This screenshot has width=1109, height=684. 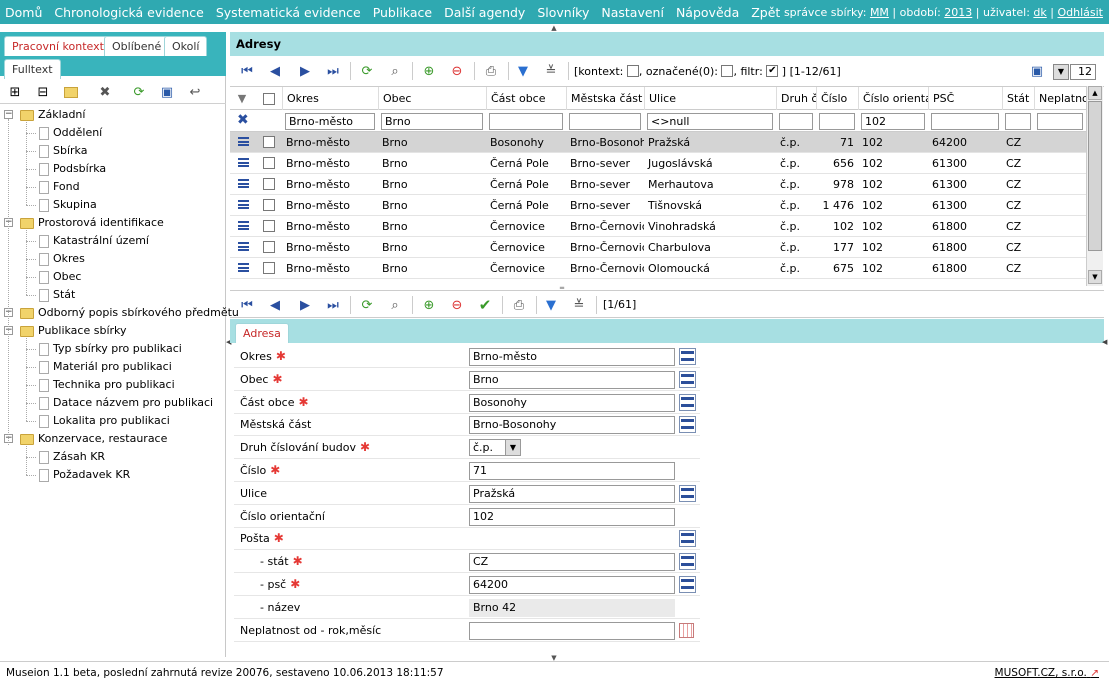 What do you see at coordinates (1095, 176) in the screenshot?
I see `scroll-thumb` at bounding box center [1095, 176].